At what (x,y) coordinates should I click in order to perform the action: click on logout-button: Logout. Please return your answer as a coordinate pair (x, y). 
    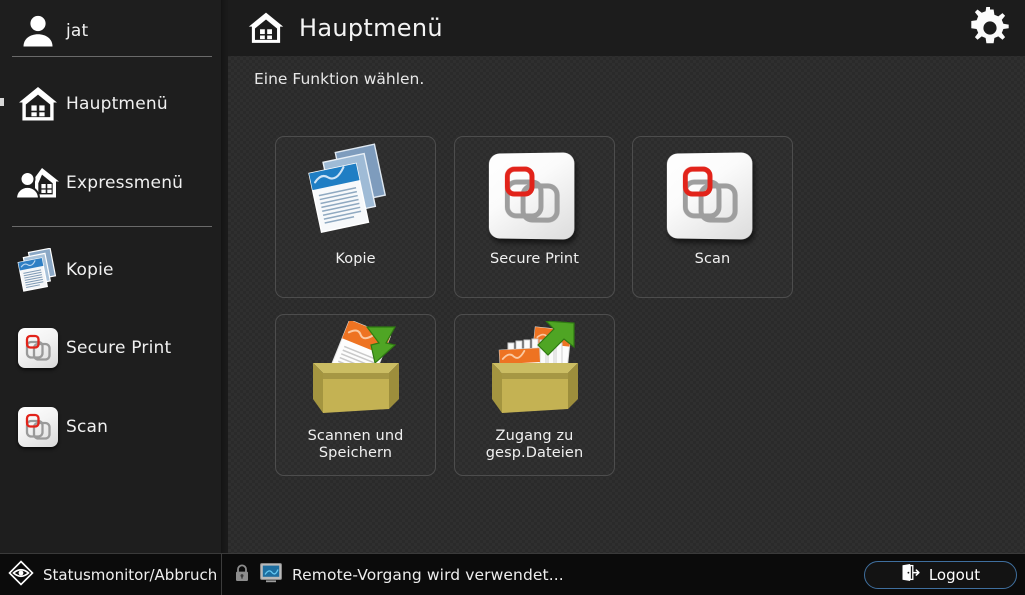
    Looking at the image, I should click on (940, 574).